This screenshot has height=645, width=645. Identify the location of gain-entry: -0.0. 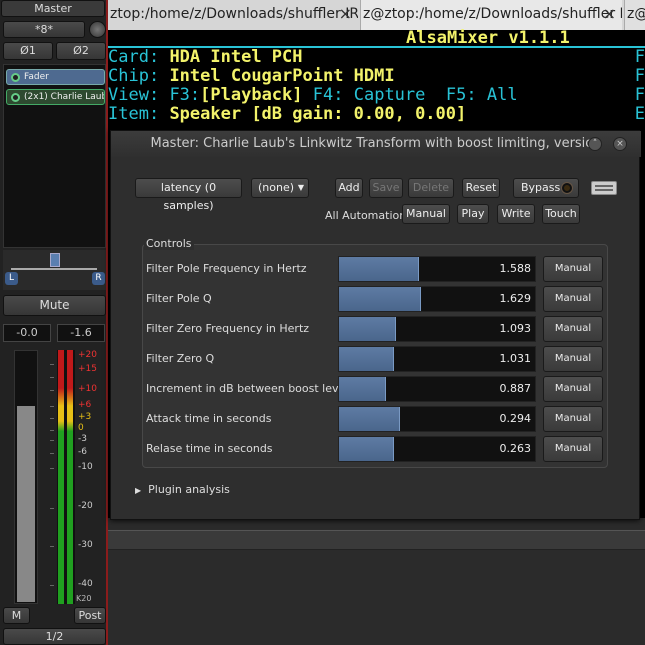
(27, 333).